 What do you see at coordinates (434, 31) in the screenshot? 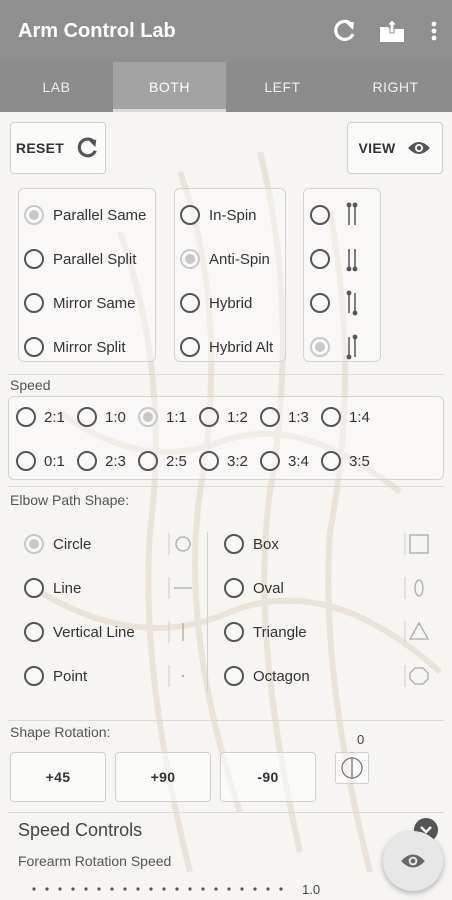
I see `more-vert-icon` at bounding box center [434, 31].